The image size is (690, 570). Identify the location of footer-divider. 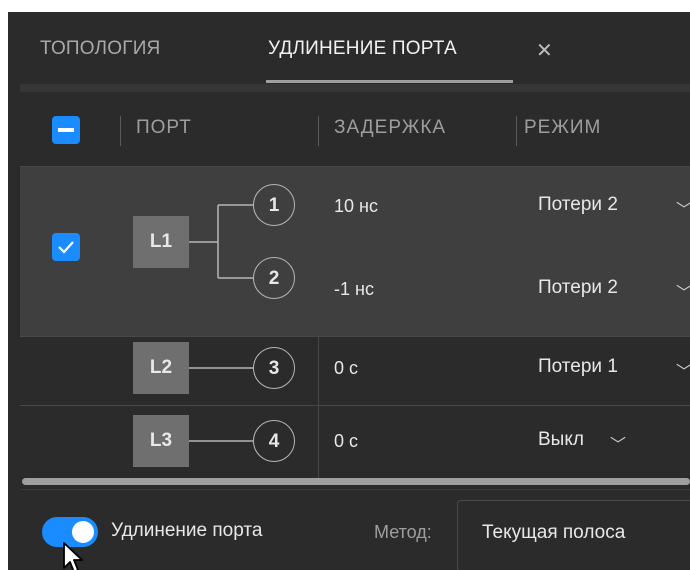
(355, 489).